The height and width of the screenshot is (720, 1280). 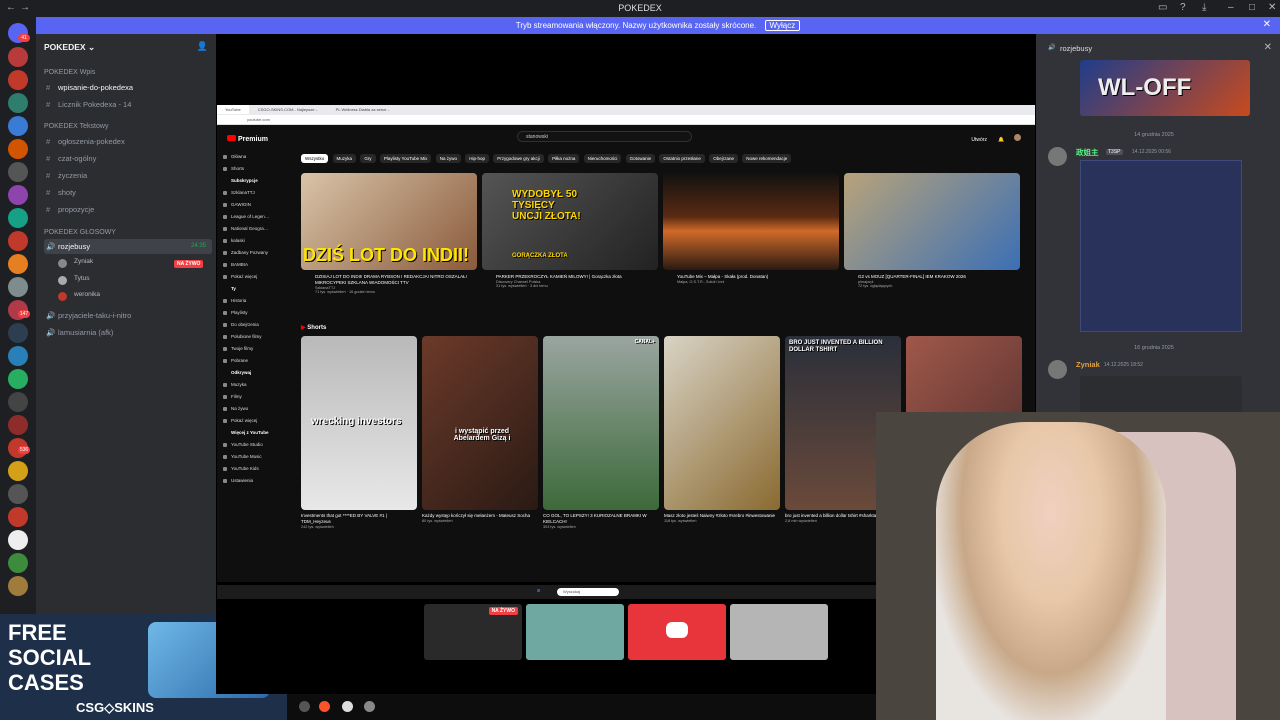 What do you see at coordinates (128, 175) in the screenshot?
I see `channel-item: # życzenia` at bounding box center [128, 175].